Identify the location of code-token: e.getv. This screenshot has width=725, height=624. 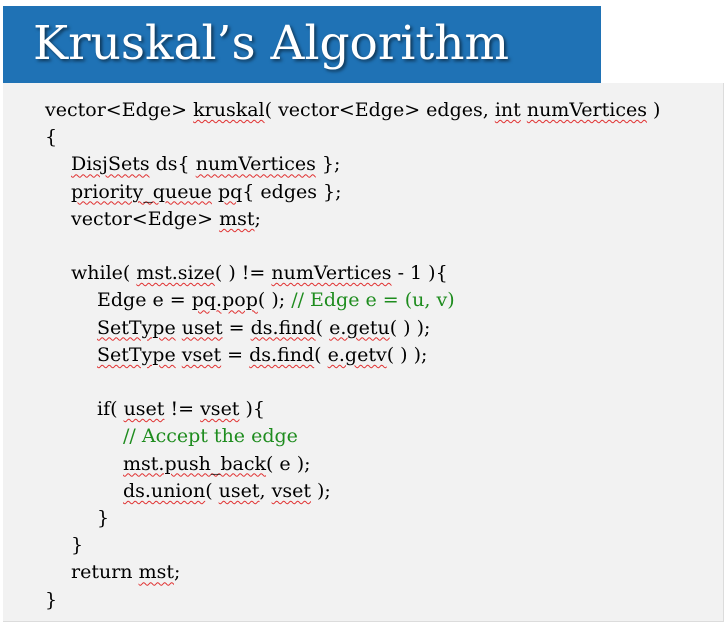
(357, 354).